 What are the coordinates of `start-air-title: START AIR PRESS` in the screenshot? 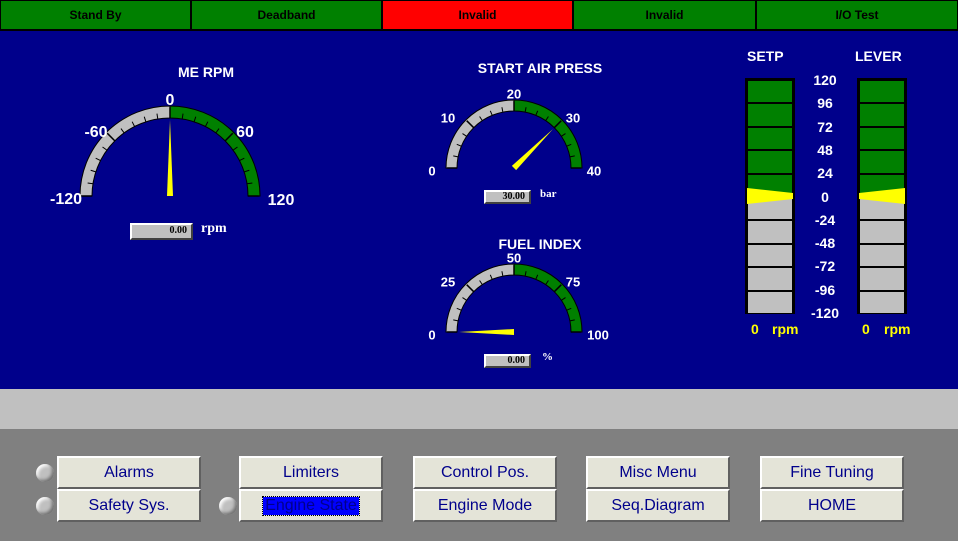 It's located at (540, 68).